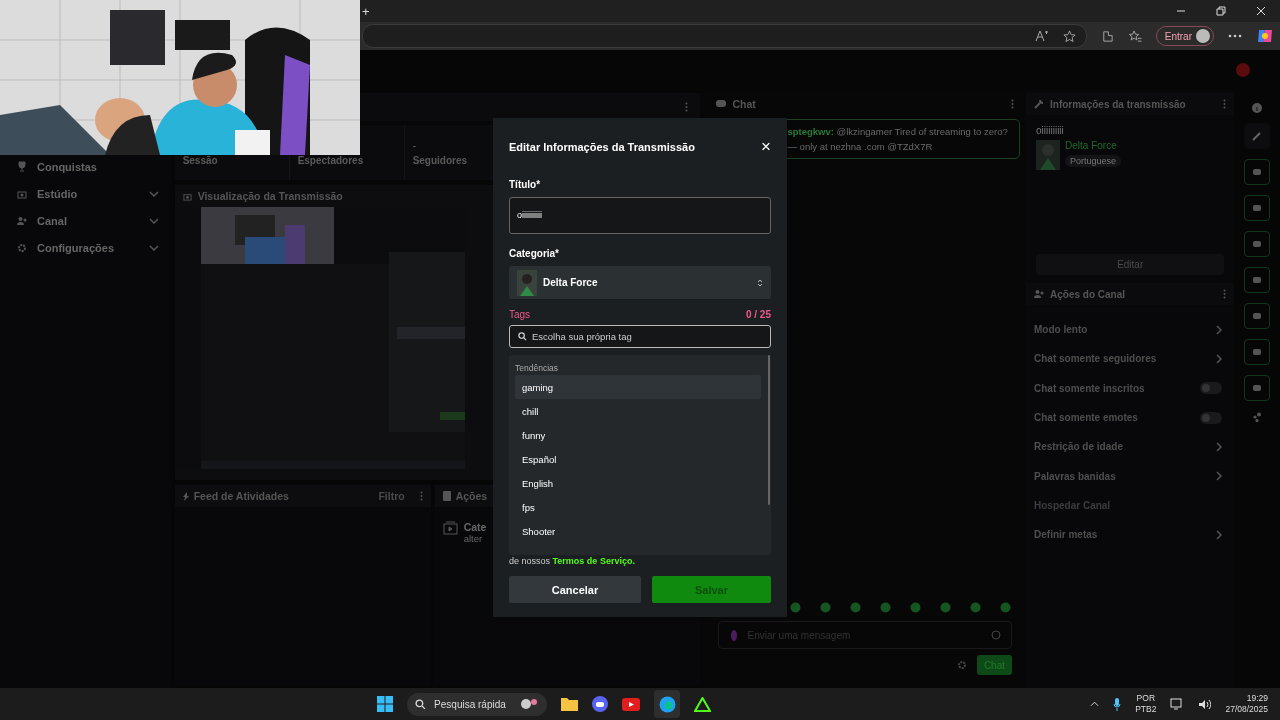 Image resolution: width=1280 pixels, height=720 pixels. What do you see at coordinates (996, 635) in the screenshot?
I see `emoji-icon` at bounding box center [996, 635].